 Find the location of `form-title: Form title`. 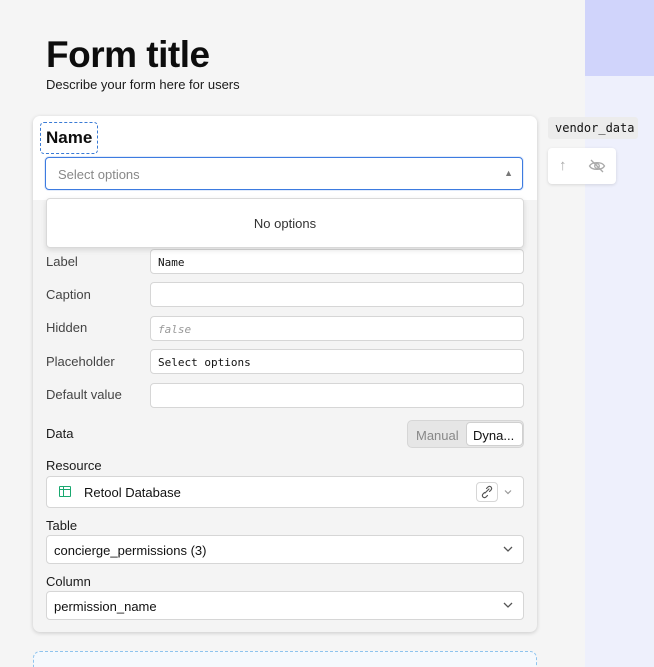

form-title: Form title is located at coordinates (128, 55).